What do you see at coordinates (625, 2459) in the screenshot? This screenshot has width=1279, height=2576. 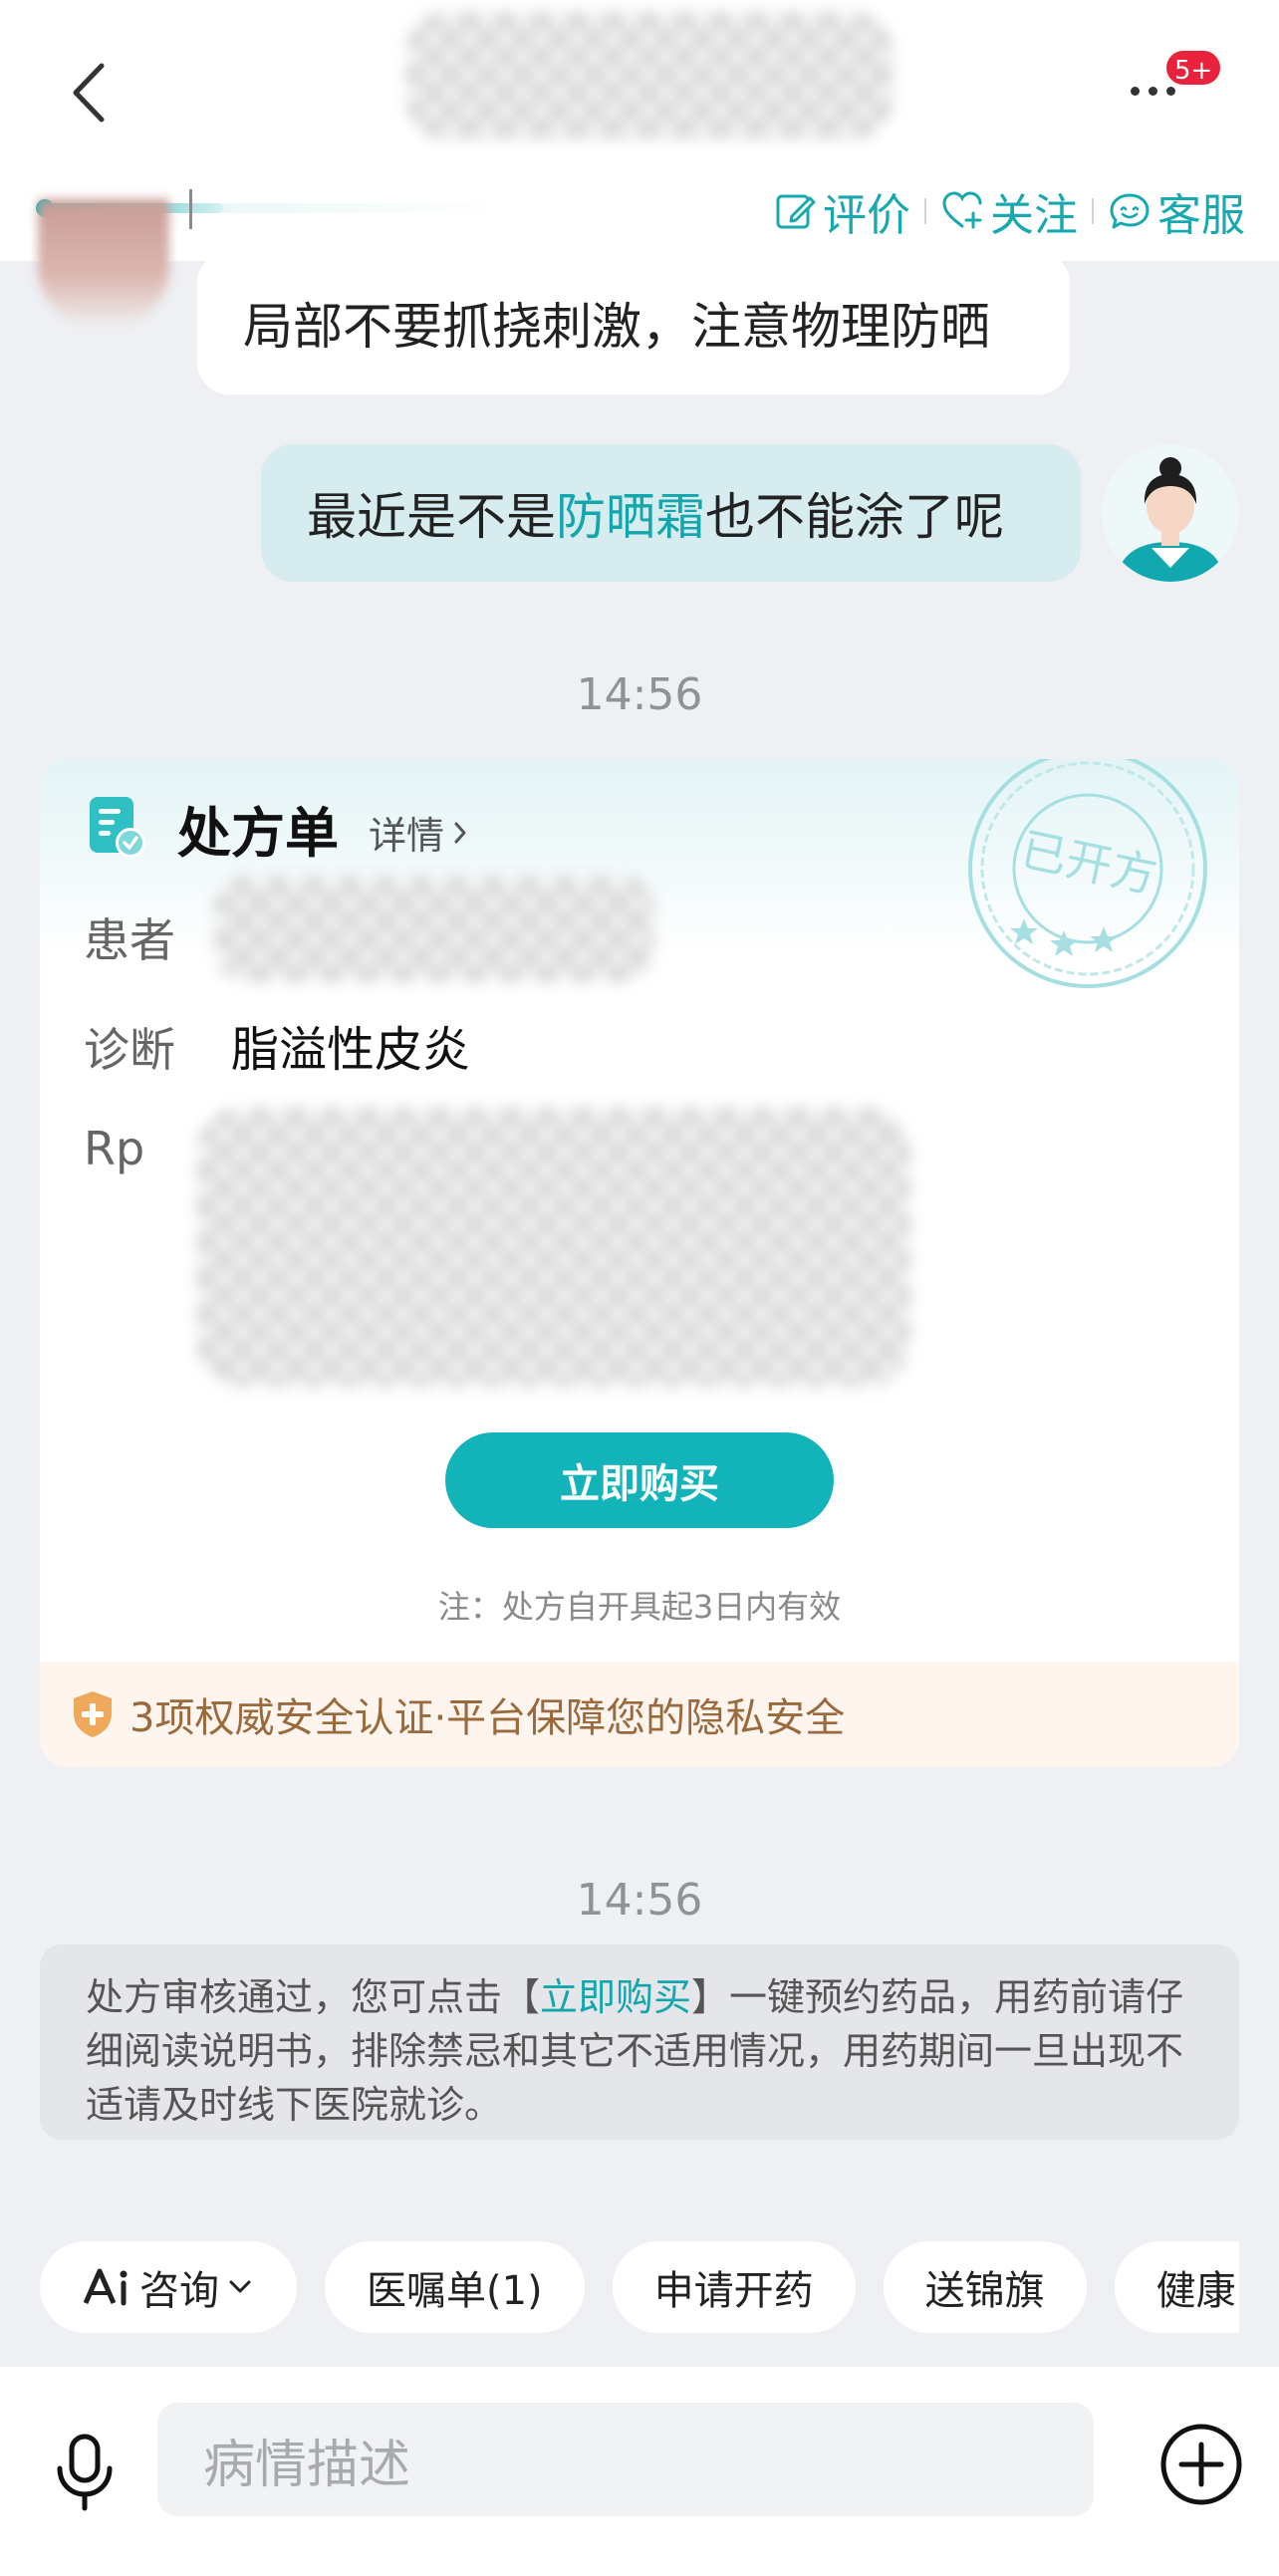 I see `symptom-input: 病情描述` at bounding box center [625, 2459].